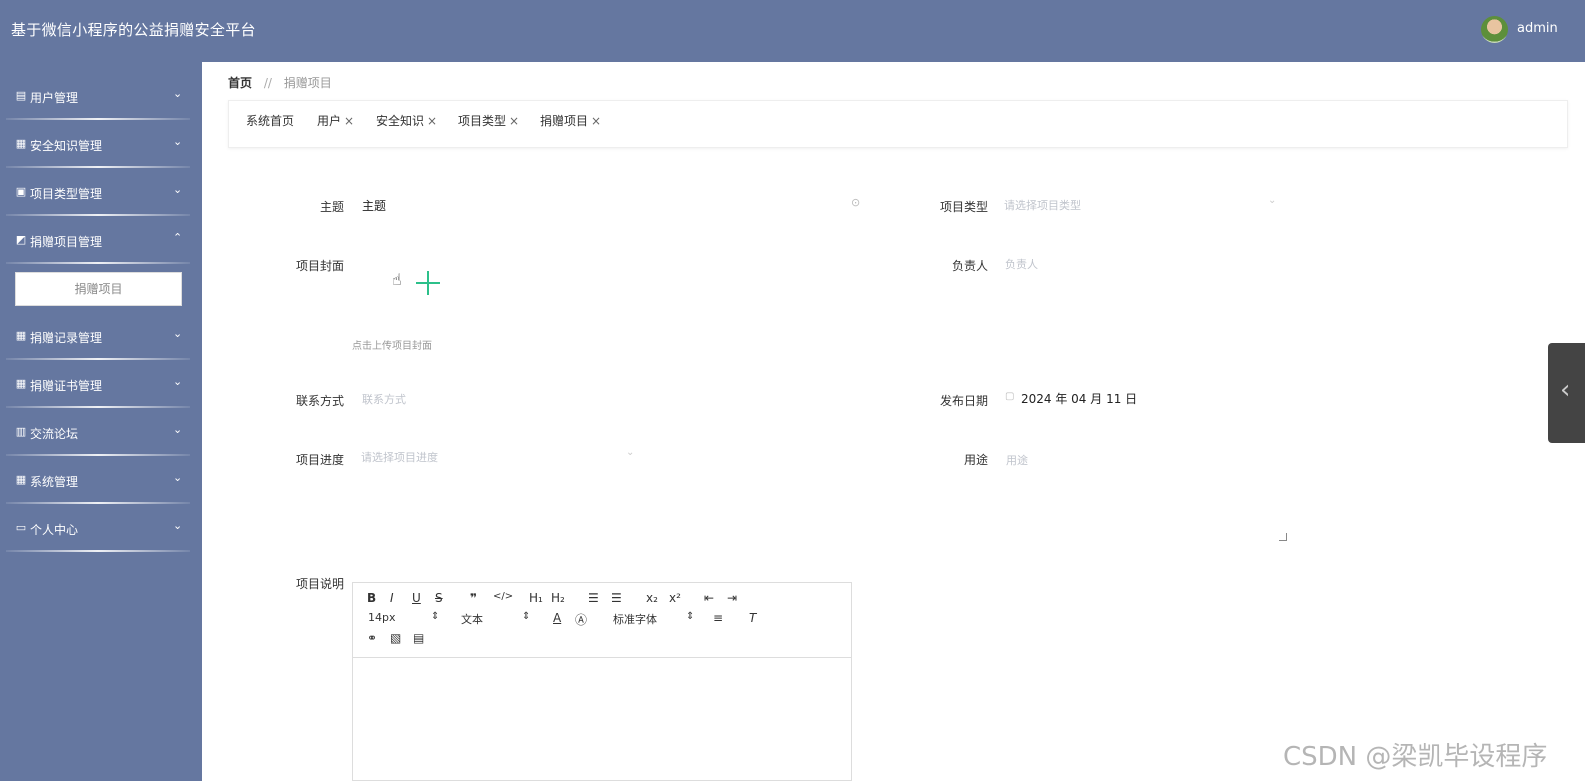  Describe the element at coordinates (319, 401) in the screenshot. I see `contact-label: 联系方式` at that location.